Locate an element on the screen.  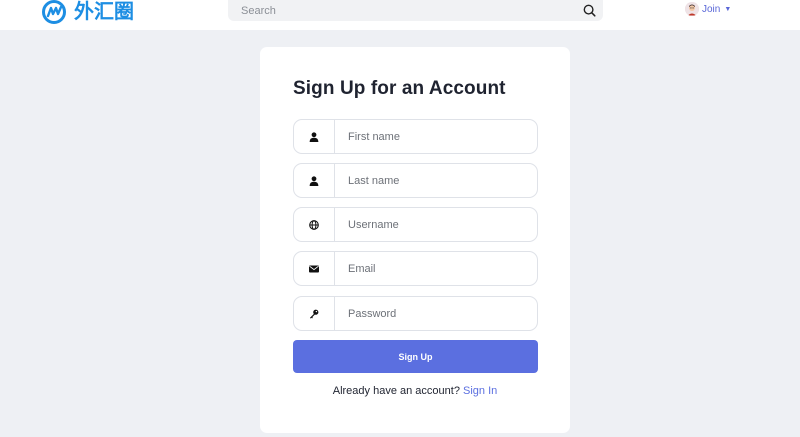
logo-mark-icon is located at coordinates (54, 12).